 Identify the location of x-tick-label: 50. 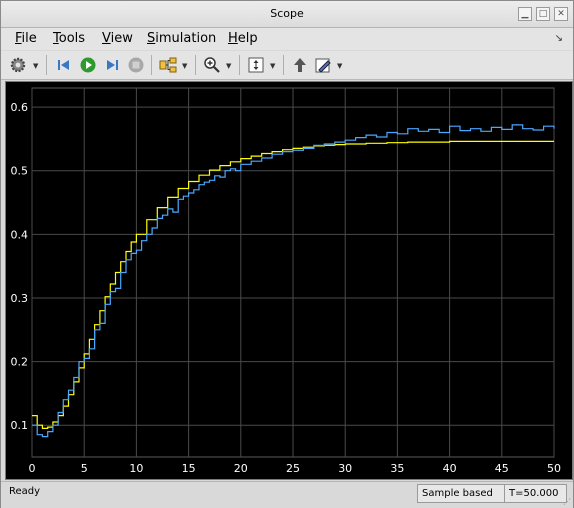
(554, 468).